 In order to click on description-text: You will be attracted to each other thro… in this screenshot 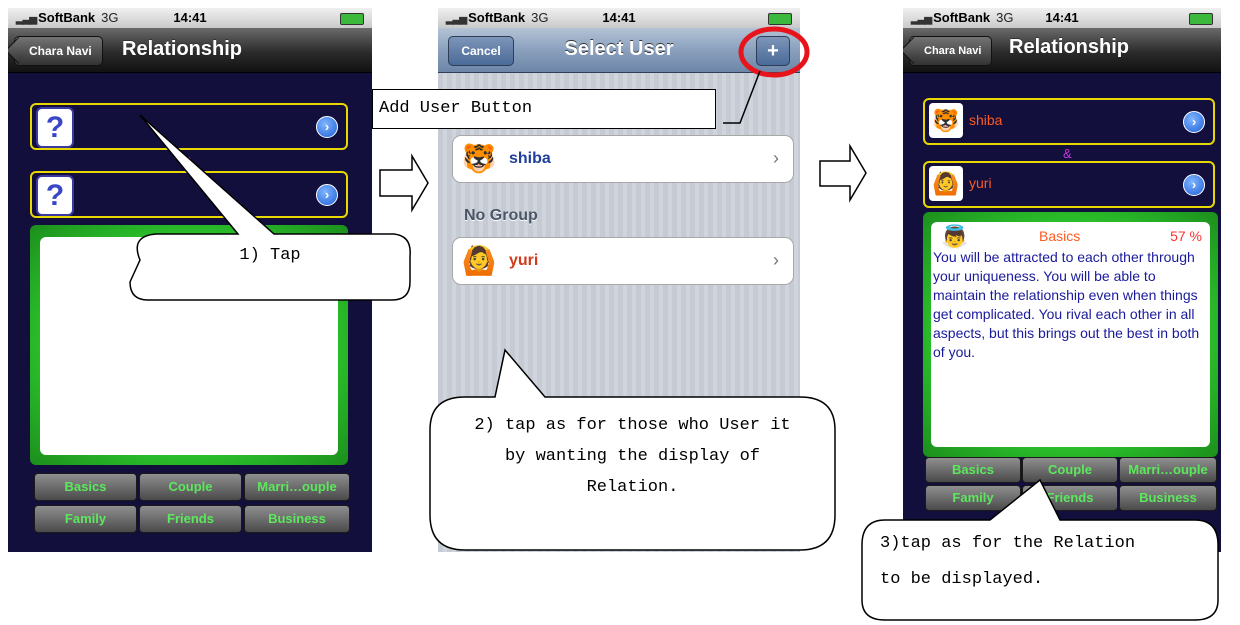, I will do `click(1066, 304)`.